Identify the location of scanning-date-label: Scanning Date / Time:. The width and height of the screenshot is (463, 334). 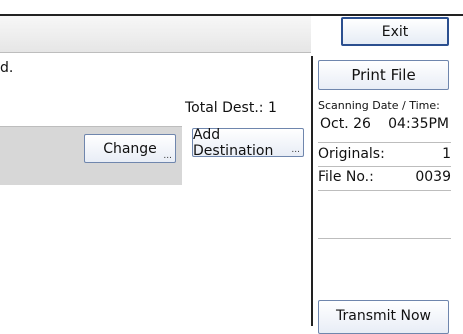
(379, 105).